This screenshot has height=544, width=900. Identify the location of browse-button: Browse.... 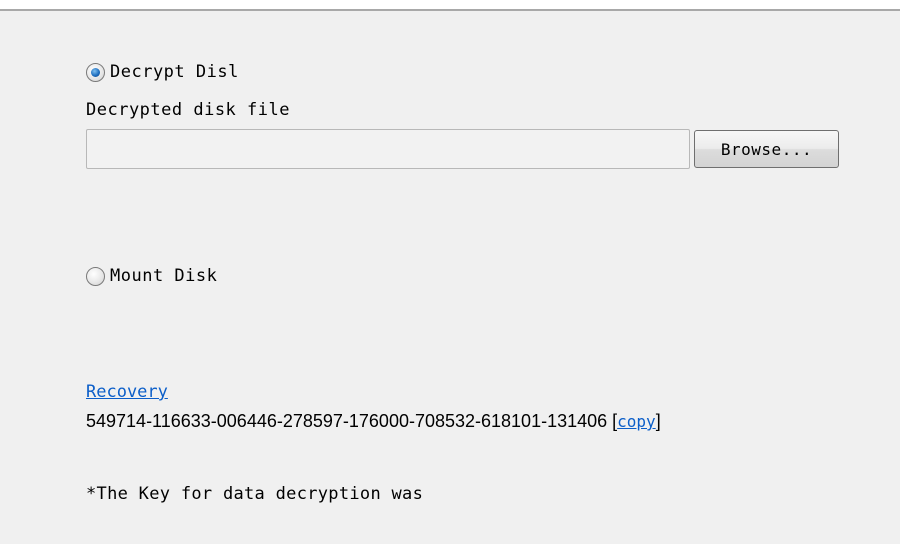
(766, 149).